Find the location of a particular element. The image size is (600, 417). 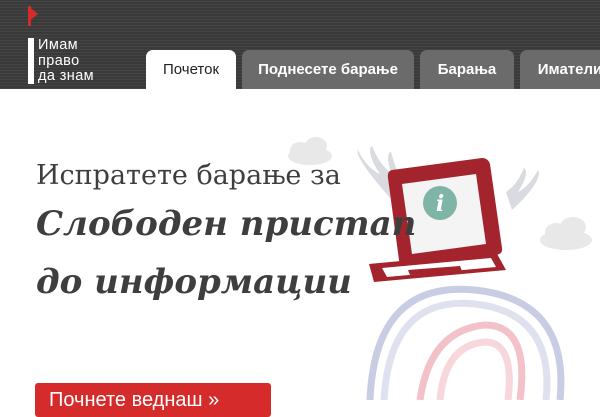

info-icon: i is located at coordinates (440, 203).